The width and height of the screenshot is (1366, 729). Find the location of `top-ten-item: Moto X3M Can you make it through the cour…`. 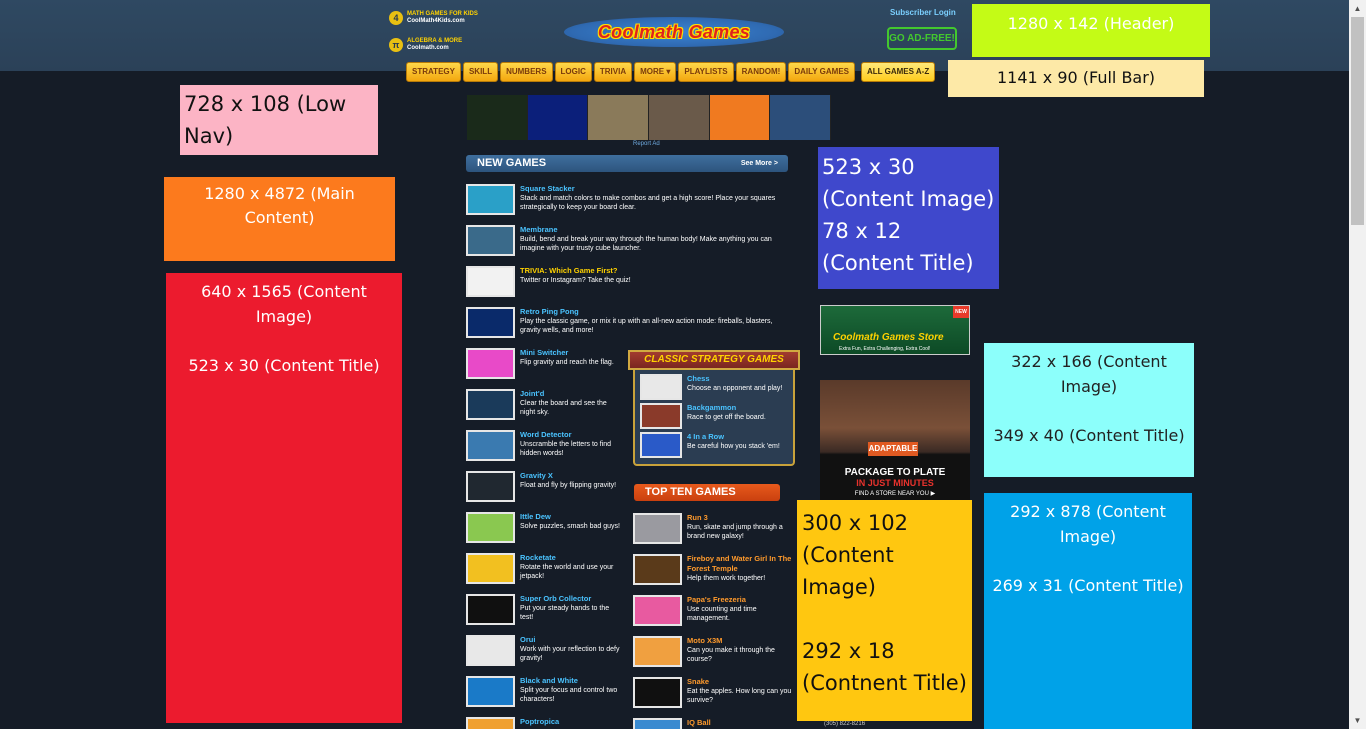

top-ten-item: Moto X3M Can you make it through the cour… is located at coordinates (715, 651).